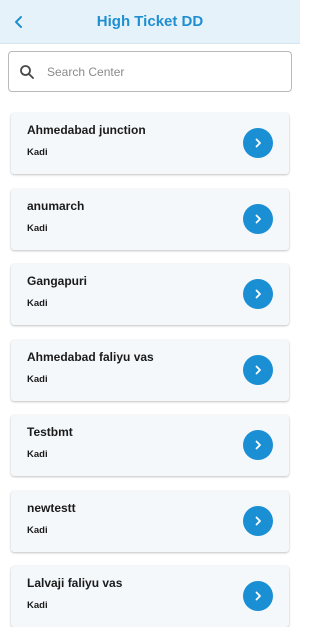  Describe the element at coordinates (150, 143) in the screenshot. I see `center-card: Ahmedabad junction Kadi` at that location.